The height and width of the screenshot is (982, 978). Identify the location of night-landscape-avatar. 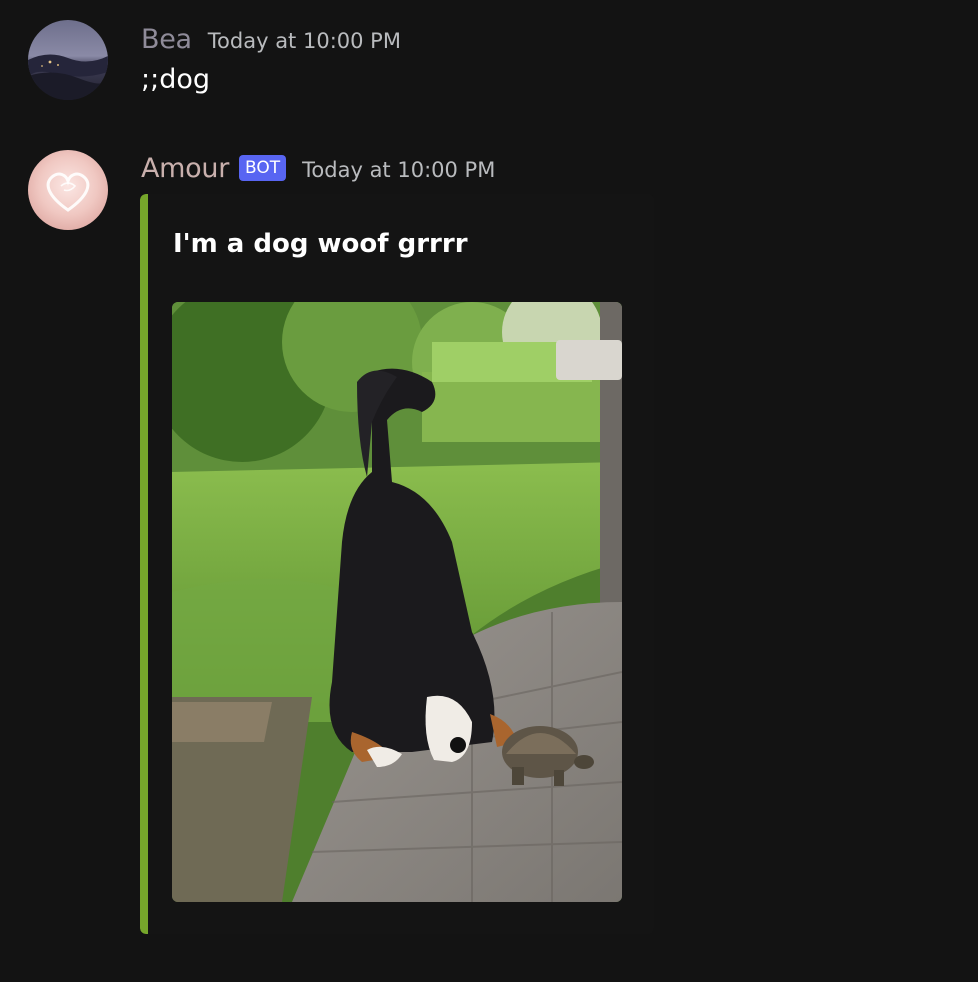
(68, 60).